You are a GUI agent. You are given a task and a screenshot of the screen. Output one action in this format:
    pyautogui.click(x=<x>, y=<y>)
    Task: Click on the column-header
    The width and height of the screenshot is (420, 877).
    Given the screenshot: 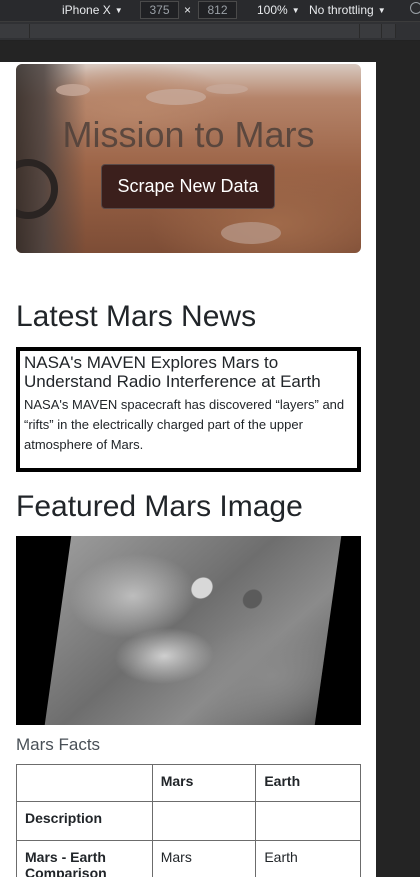 What is the action you would take?
    pyautogui.click(x=84, y=783)
    